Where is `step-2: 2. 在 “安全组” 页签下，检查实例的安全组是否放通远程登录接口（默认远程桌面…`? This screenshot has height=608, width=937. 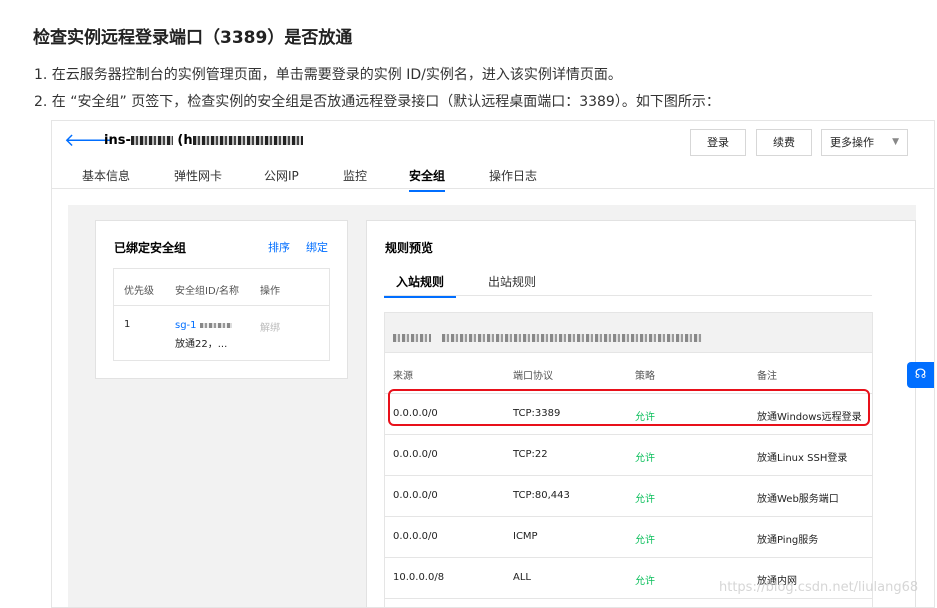 step-2: 2. 在 “安全组” 页签下，检查实例的安全组是否放通远程登录接口（默认远程桌面… is located at coordinates (377, 102).